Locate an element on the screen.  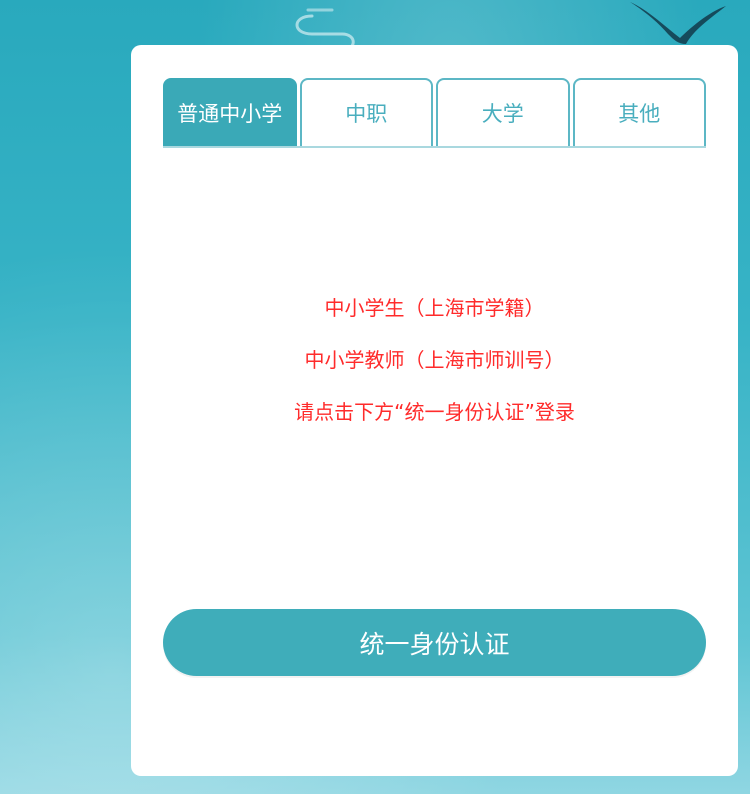
tab-bar: 普通中小学 中职 大学 其他 is located at coordinates (434, 113).